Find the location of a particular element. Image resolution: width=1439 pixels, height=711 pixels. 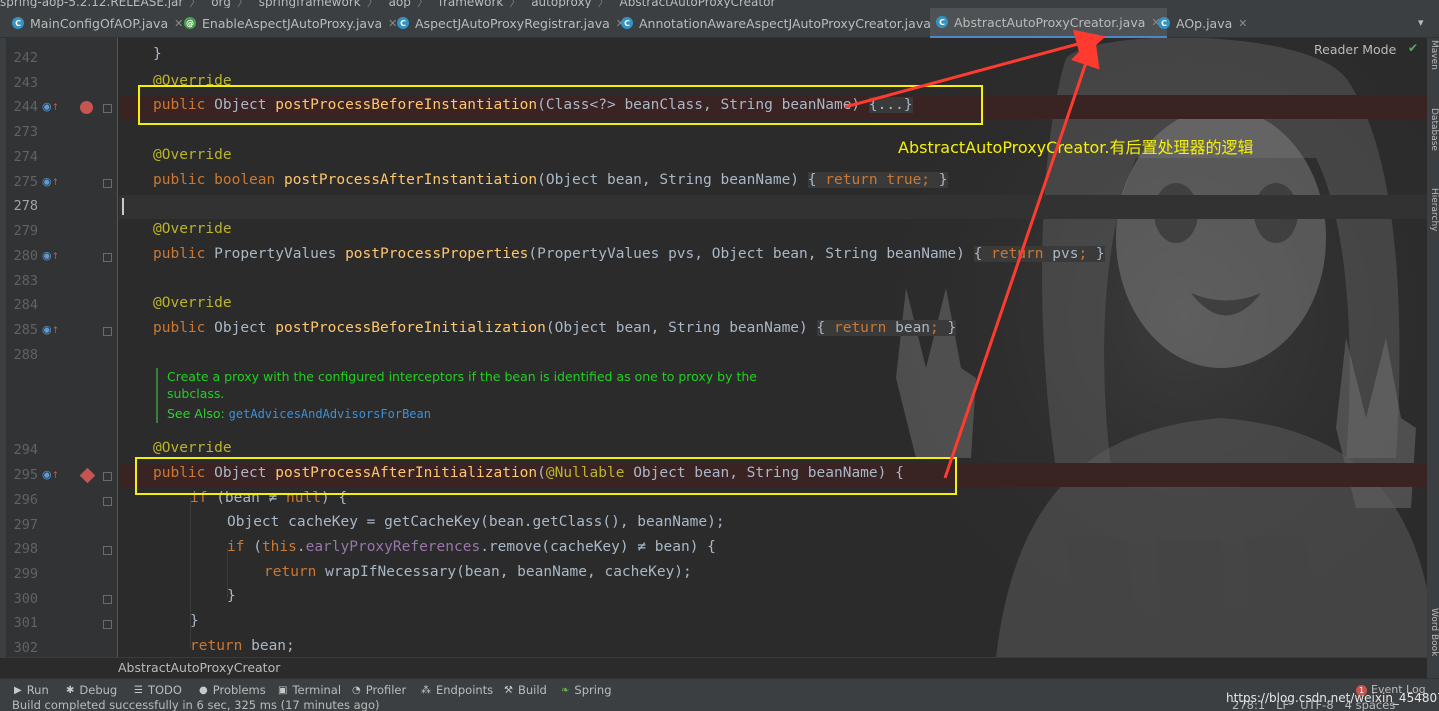

watermark: https://blog.csdn.net/weixin_45480785 is located at coordinates (1332, 698).